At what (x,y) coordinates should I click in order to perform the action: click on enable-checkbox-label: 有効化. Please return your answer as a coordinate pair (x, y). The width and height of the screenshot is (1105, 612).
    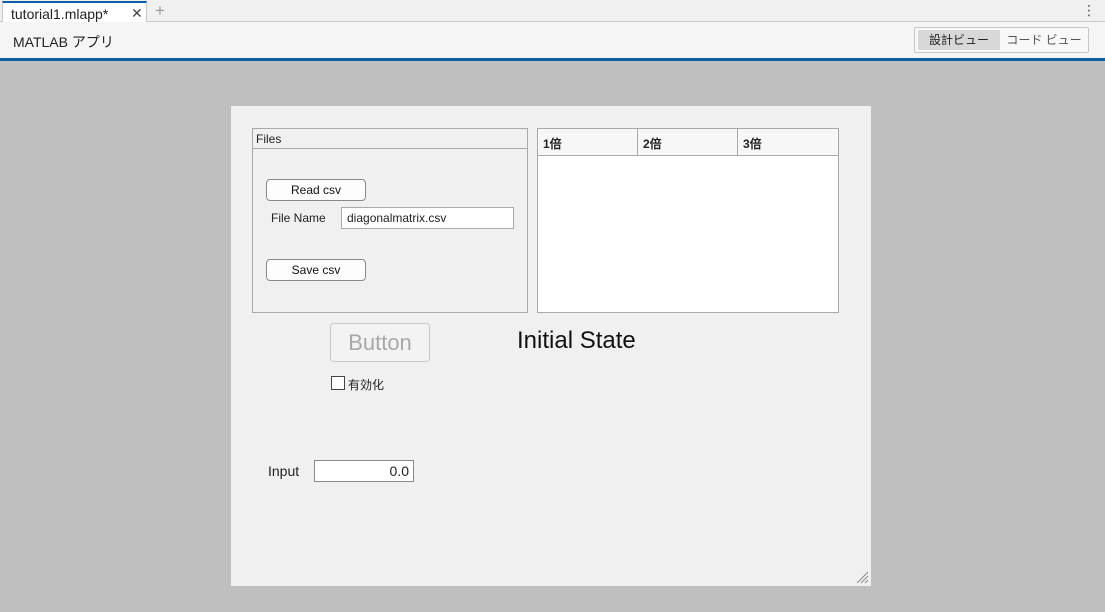
    Looking at the image, I should click on (366, 385).